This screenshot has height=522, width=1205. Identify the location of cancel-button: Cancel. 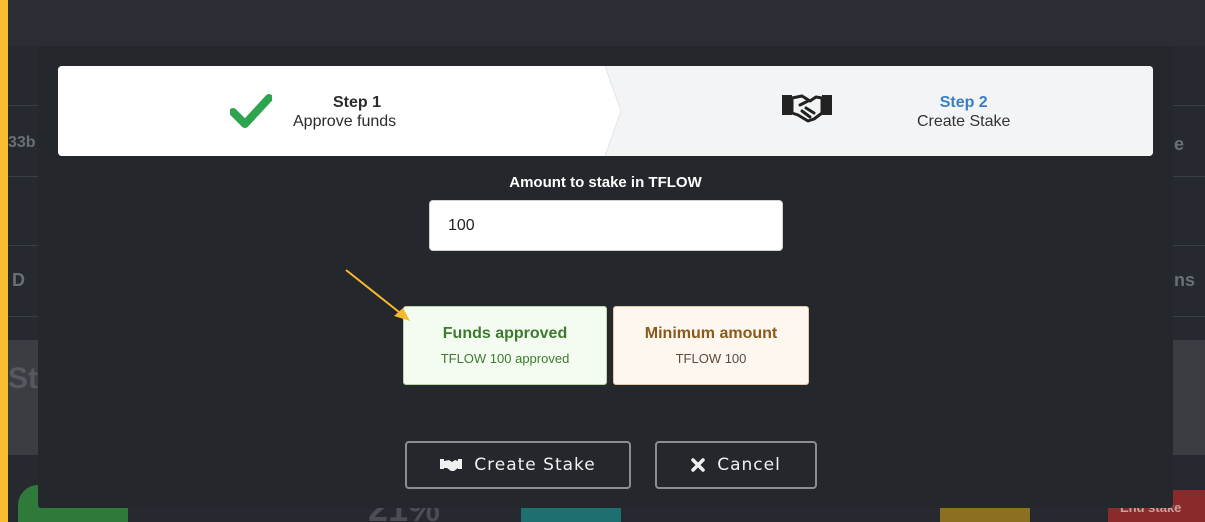
(736, 465).